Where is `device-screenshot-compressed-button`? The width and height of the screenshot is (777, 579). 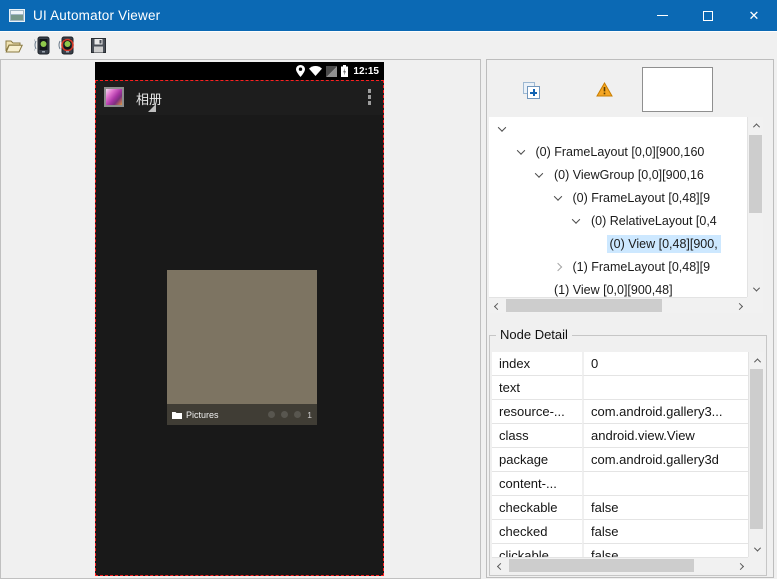 device-screenshot-compressed-button is located at coordinates (65, 46).